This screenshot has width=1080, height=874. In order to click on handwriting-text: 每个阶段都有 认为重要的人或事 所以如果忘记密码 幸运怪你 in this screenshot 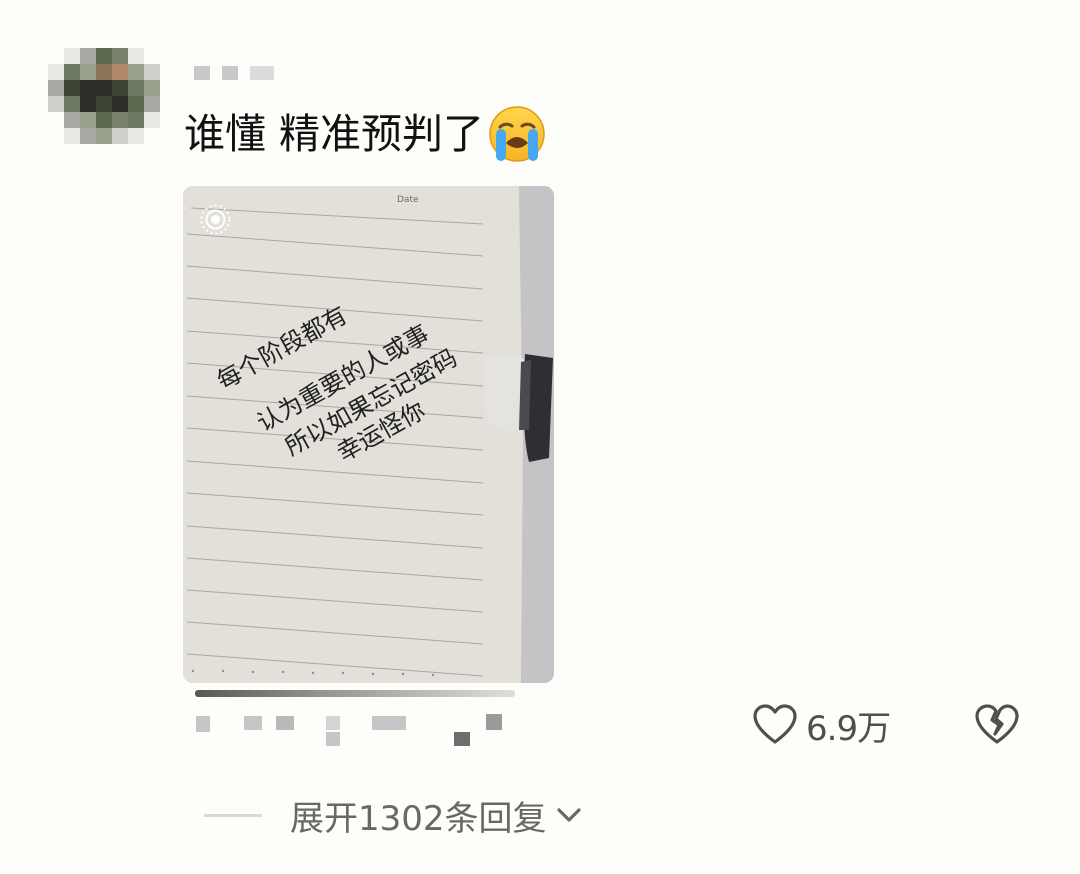, I will do `click(337, 384)`.